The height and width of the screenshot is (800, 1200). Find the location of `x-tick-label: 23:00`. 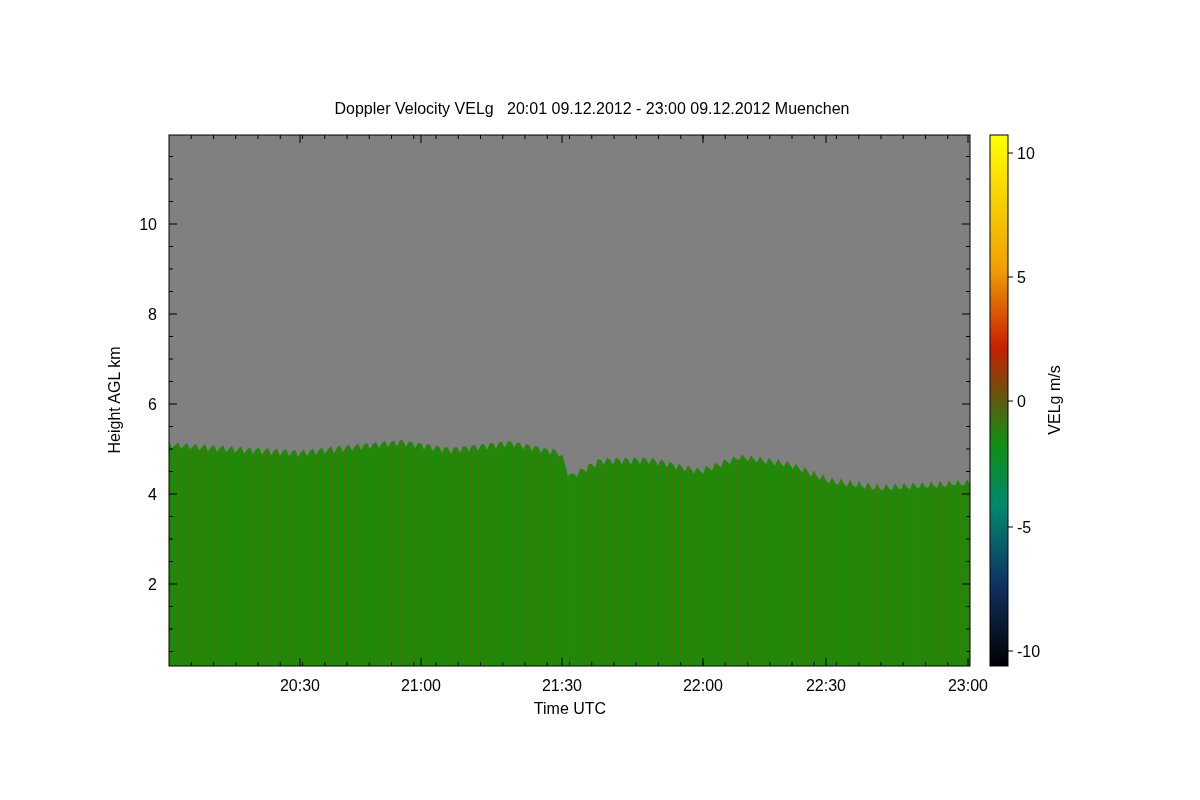

x-tick-label: 23:00 is located at coordinates (968, 685).